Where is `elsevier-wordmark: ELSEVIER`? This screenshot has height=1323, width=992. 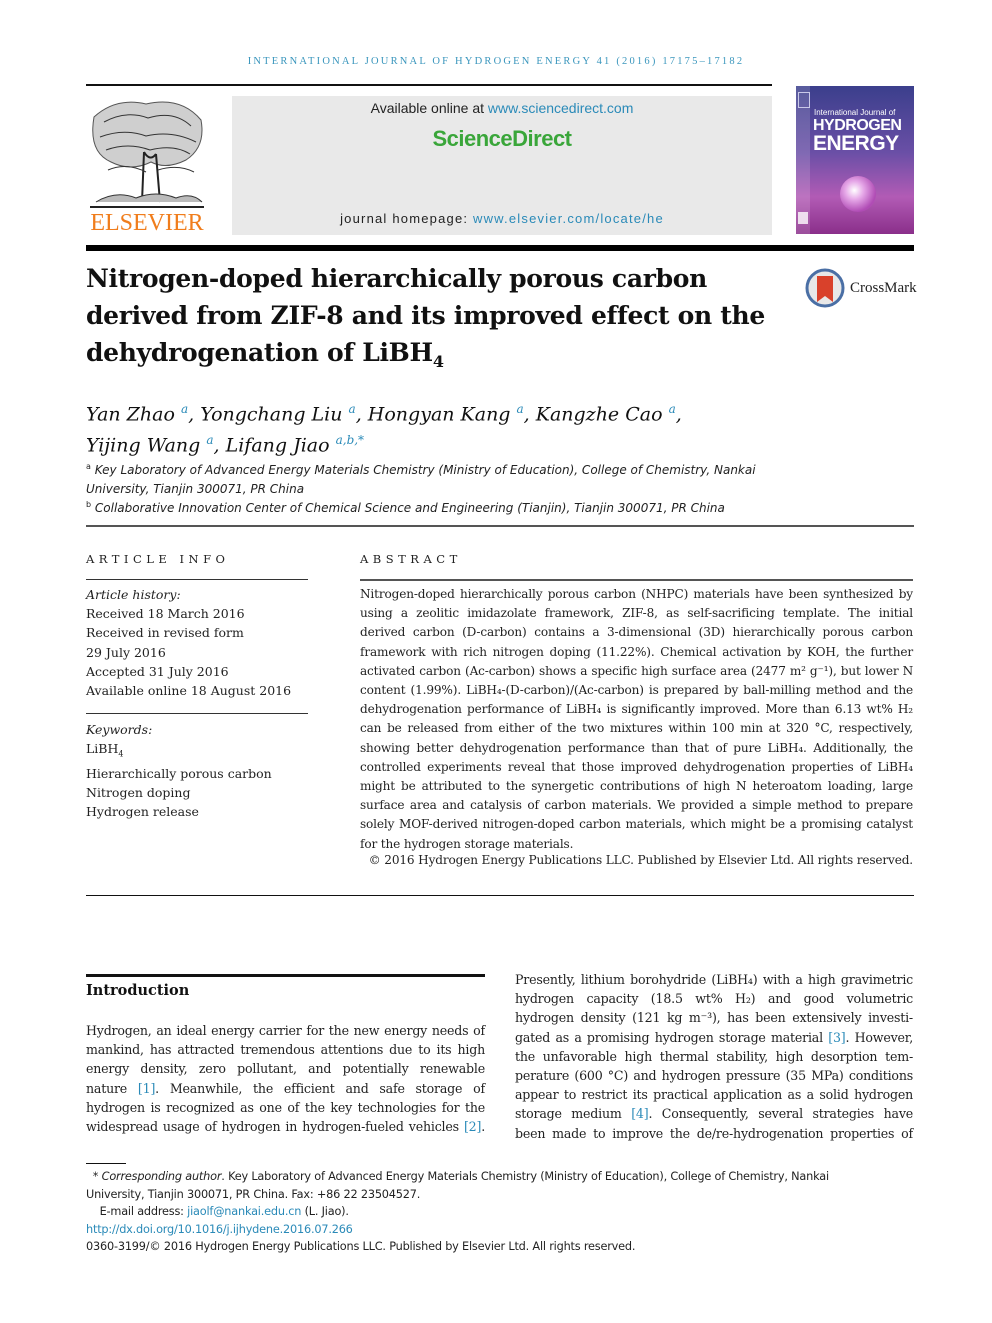 elsevier-wordmark: ELSEVIER is located at coordinates (147, 223).